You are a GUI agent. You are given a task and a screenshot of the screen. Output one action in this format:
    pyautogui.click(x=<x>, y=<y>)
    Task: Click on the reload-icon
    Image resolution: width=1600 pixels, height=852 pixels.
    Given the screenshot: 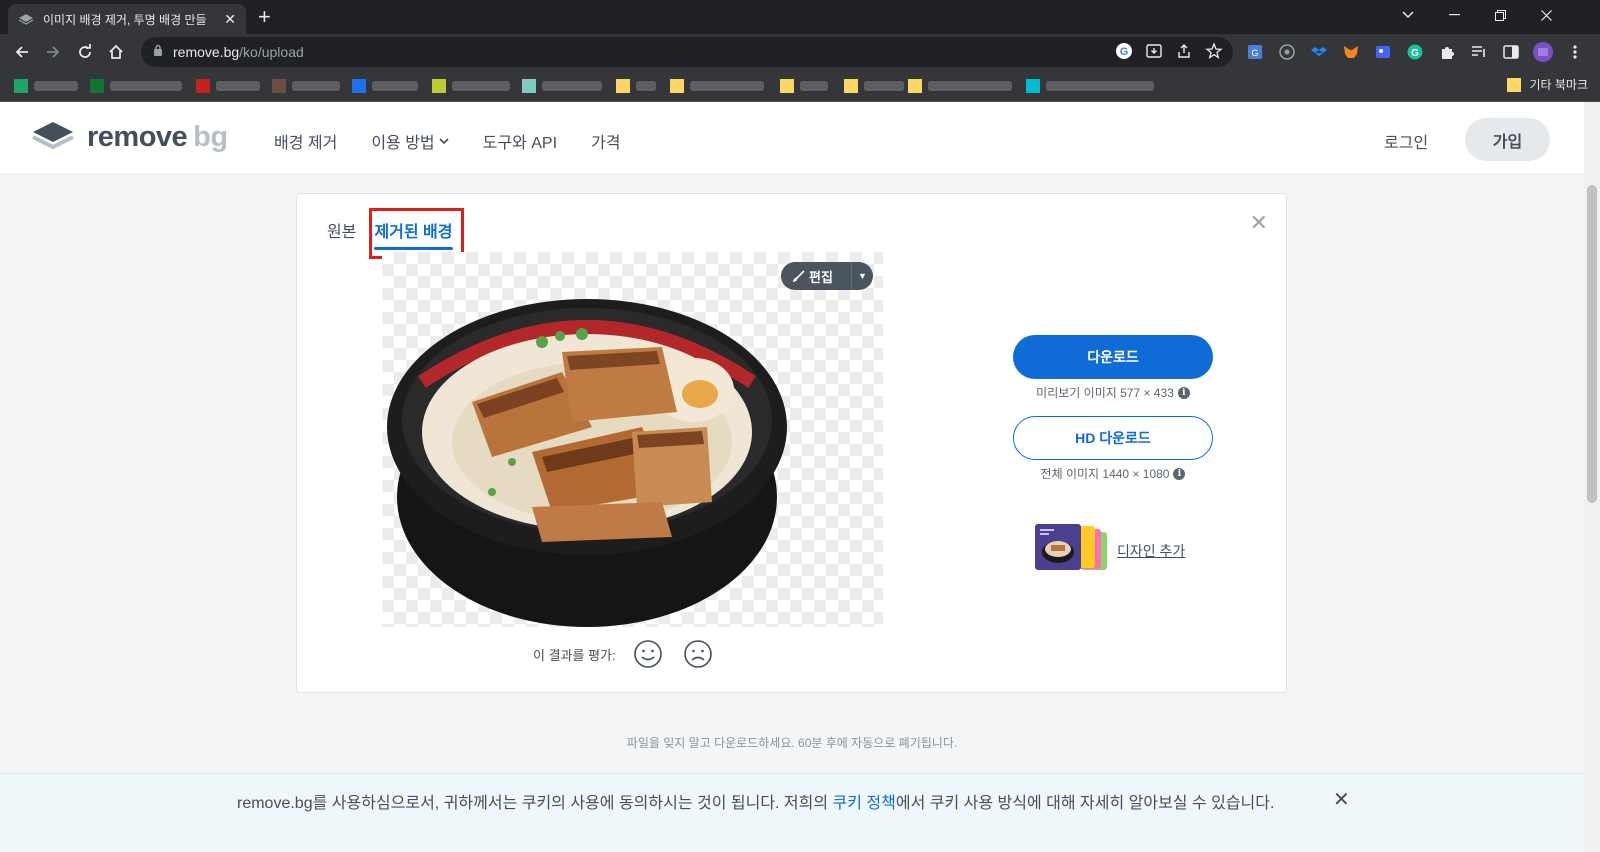 What is the action you would take?
    pyautogui.click(x=85, y=52)
    